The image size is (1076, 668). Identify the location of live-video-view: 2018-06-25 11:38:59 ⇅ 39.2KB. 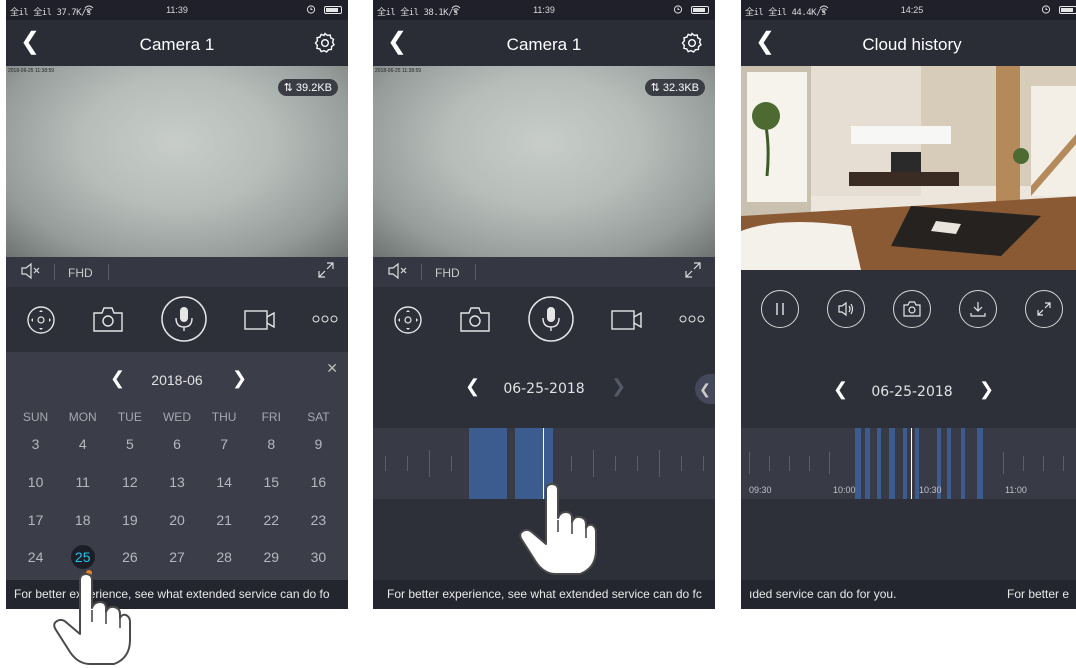
(177, 161).